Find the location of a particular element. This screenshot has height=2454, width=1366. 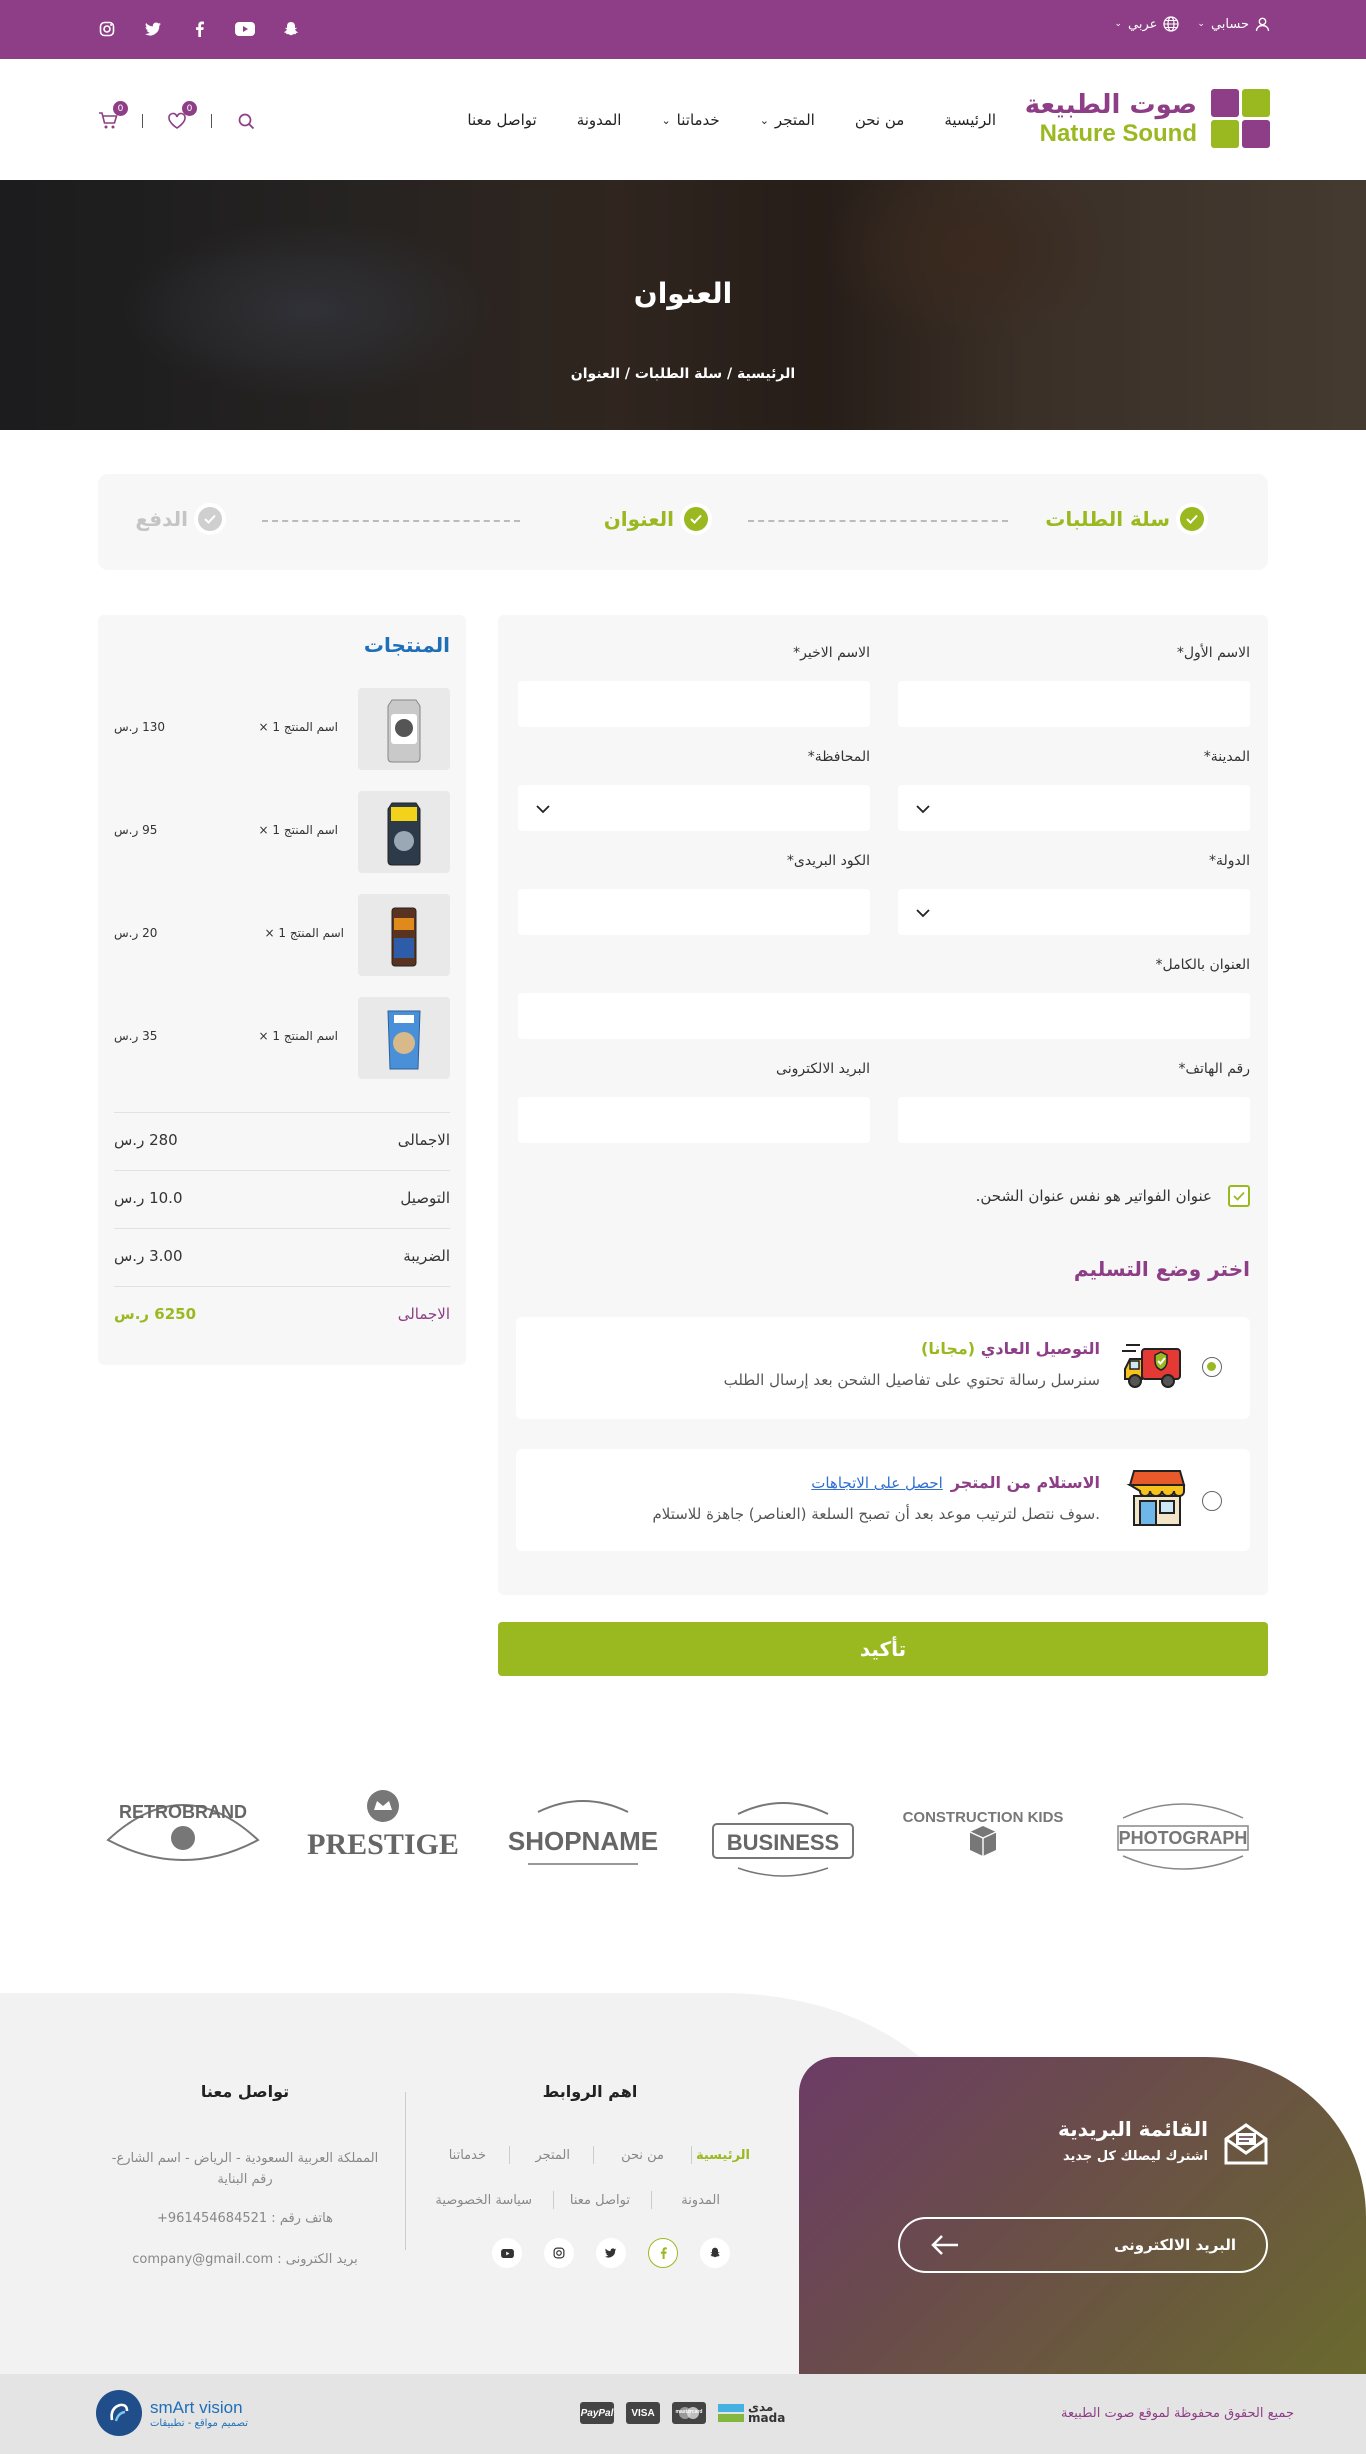

search-button is located at coordinates (246, 121).